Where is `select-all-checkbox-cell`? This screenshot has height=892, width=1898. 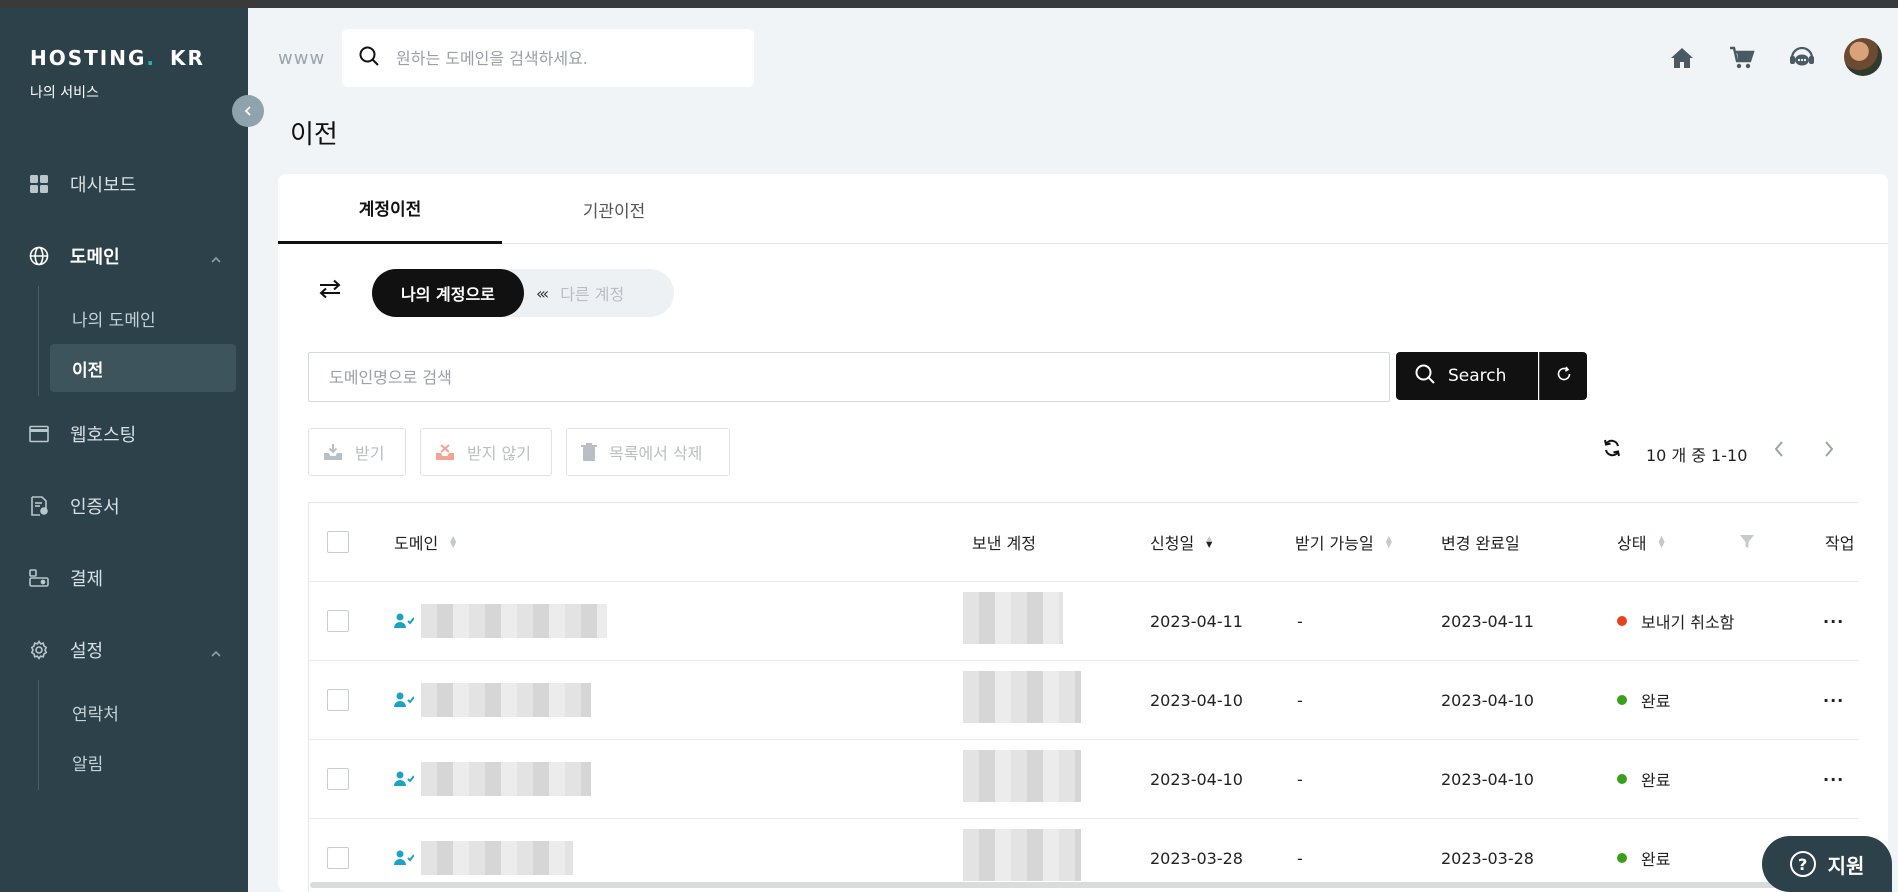 select-all-checkbox-cell is located at coordinates (338, 542).